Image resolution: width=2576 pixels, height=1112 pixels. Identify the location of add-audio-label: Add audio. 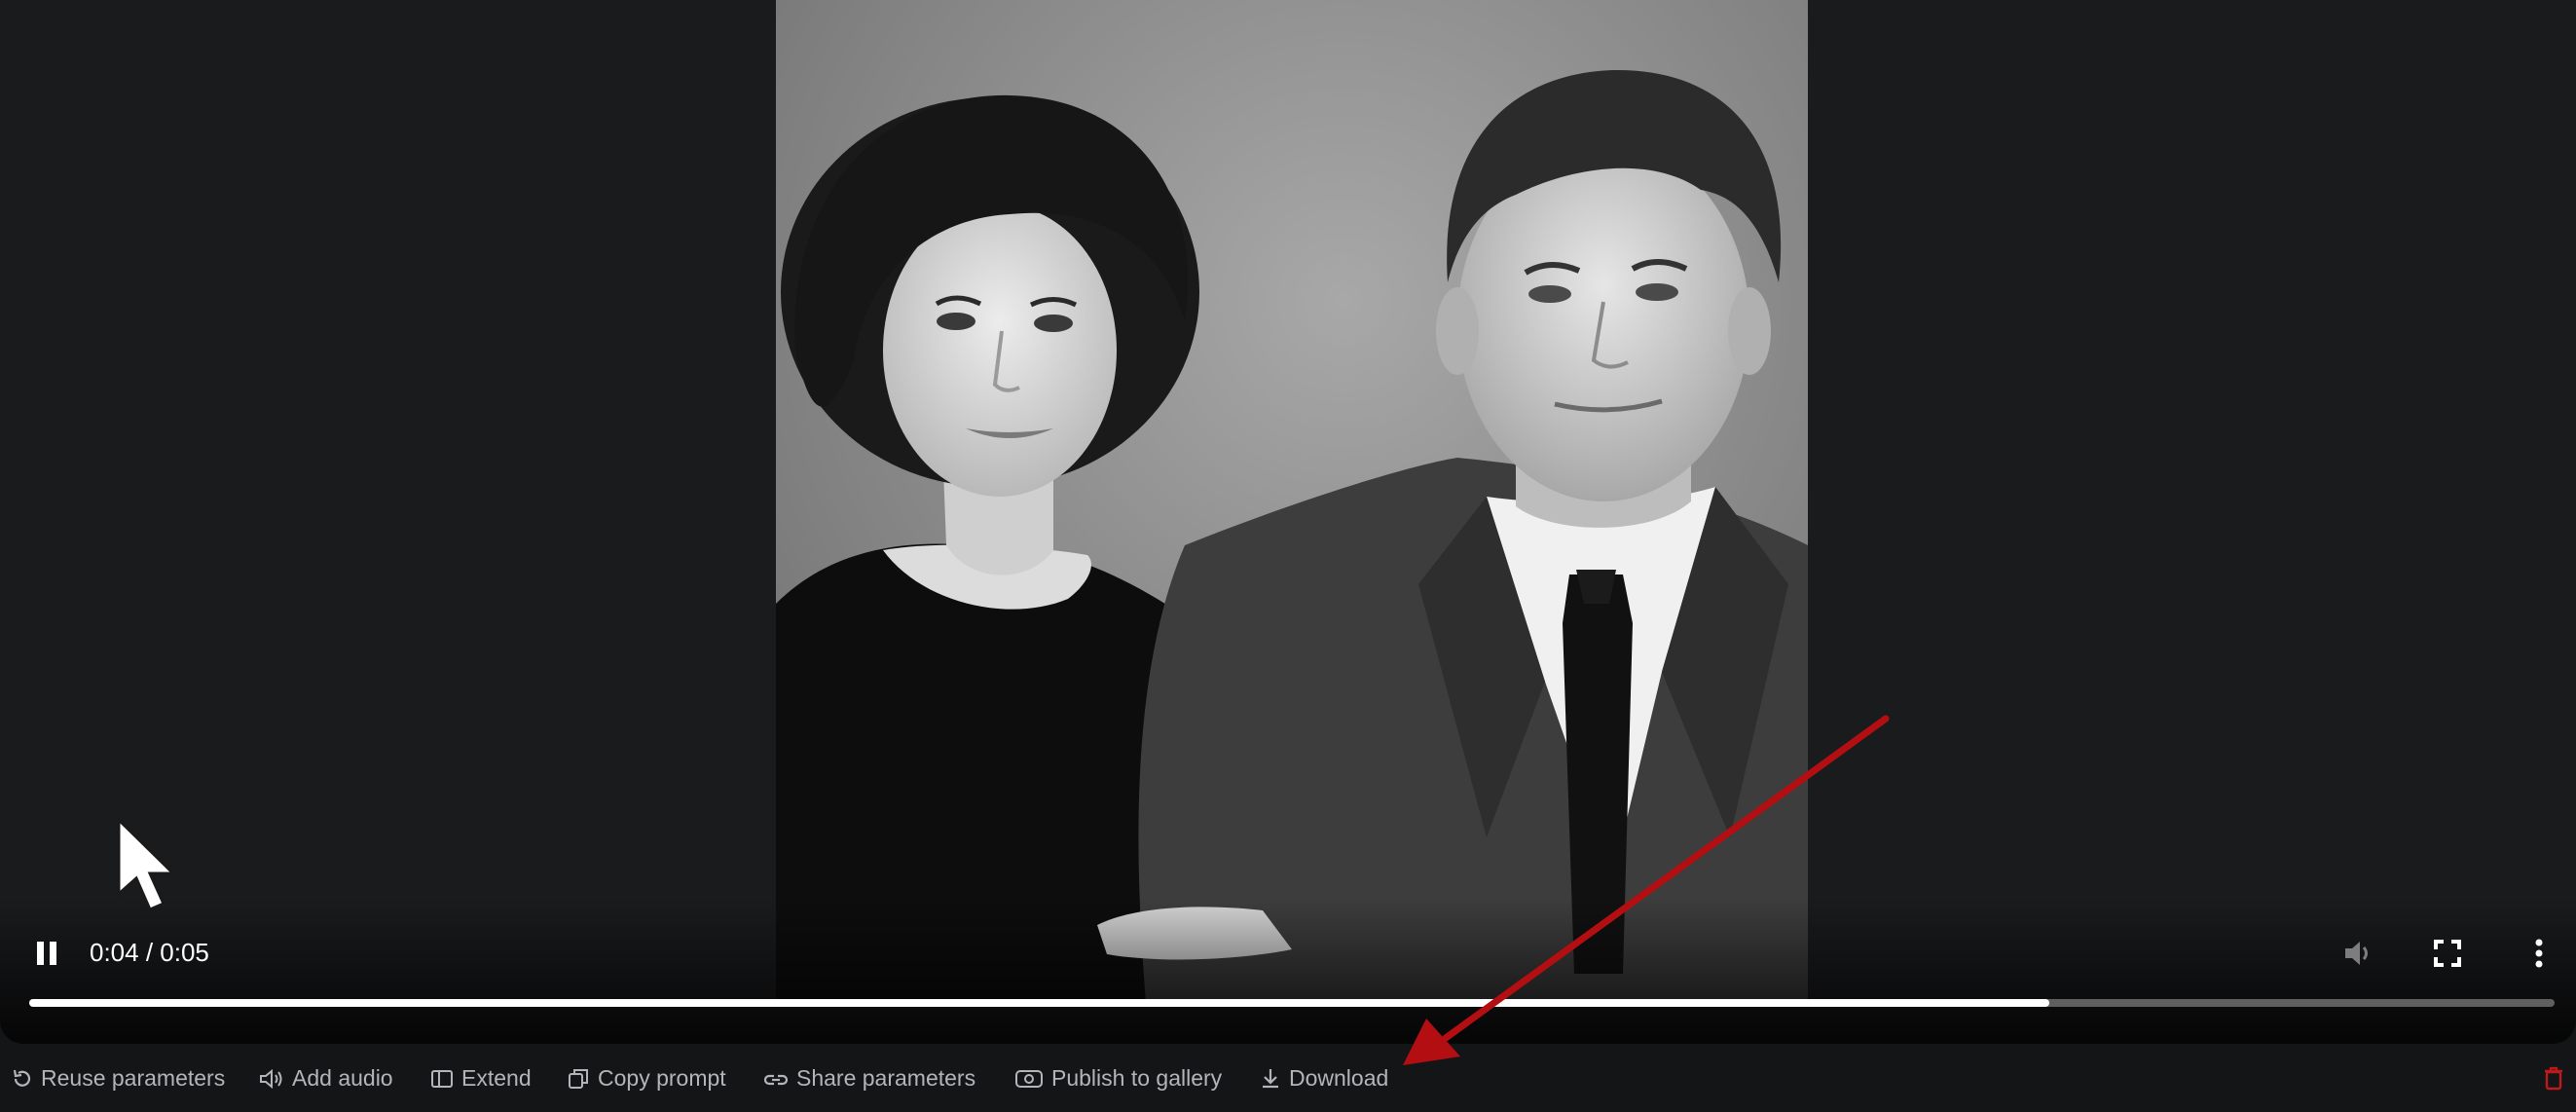
(342, 1078).